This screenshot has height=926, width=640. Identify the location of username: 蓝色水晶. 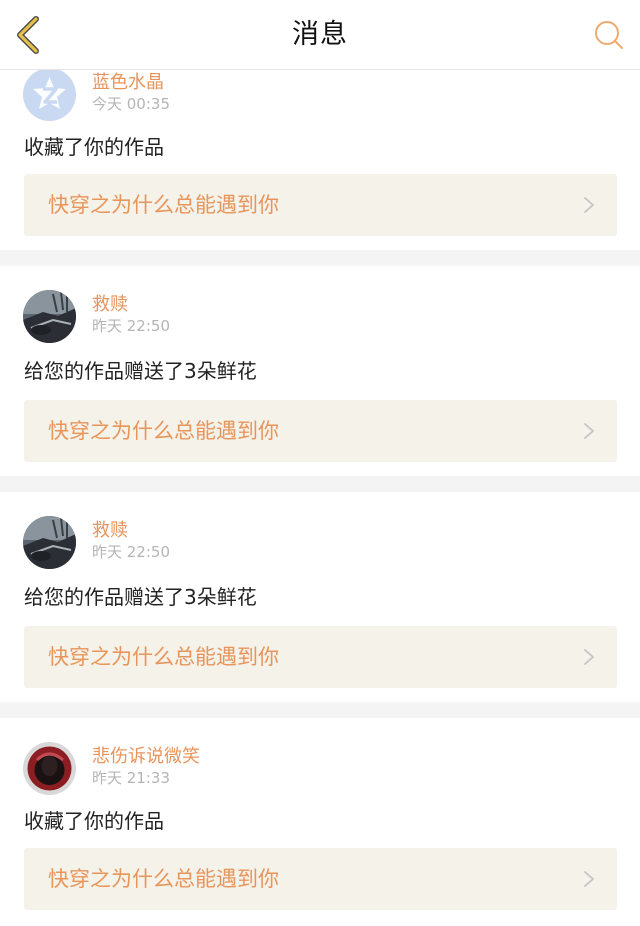
(128, 83).